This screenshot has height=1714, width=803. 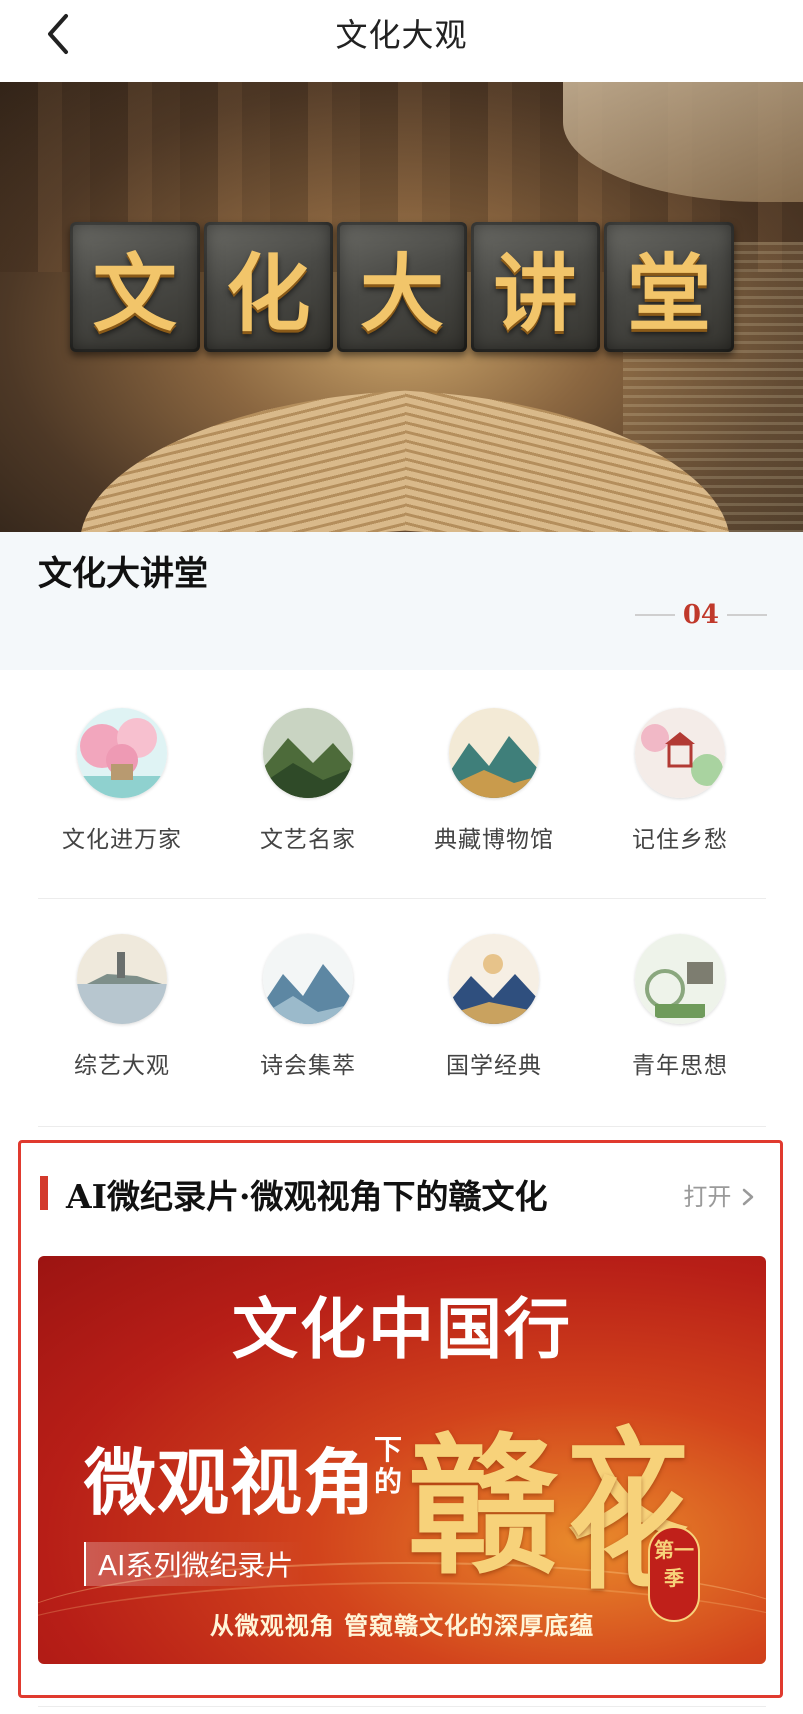 What do you see at coordinates (308, 753) in the screenshot?
I see `green-mountains-icon` at bounding box center [308, 753].